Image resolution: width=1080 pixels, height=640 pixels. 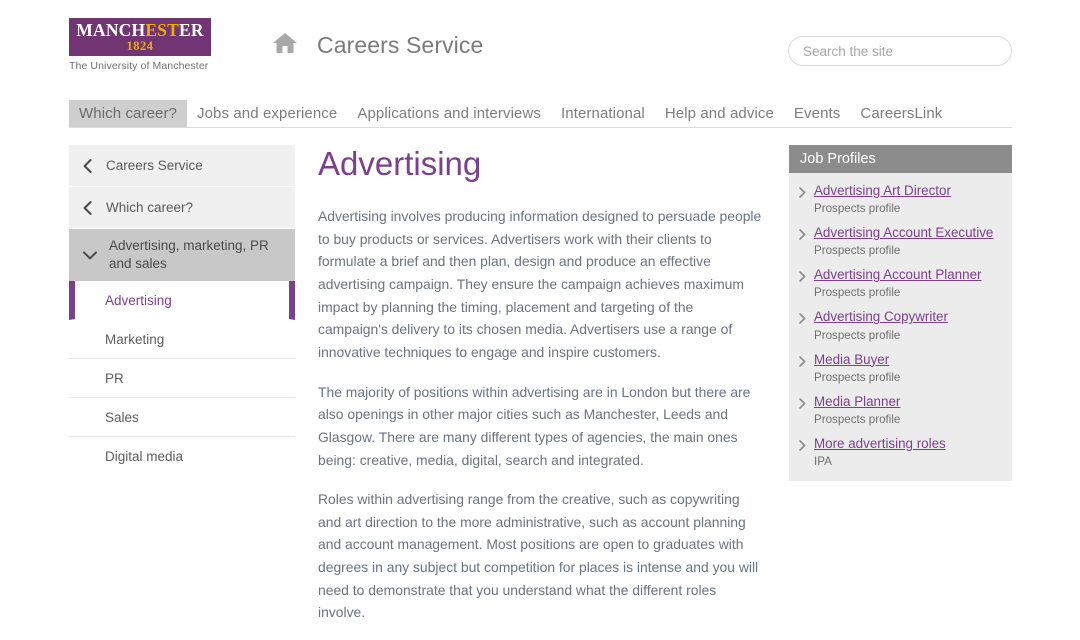 I want to click on list-item: Media Buyer Prospects profile, so click(x=900, y=368).